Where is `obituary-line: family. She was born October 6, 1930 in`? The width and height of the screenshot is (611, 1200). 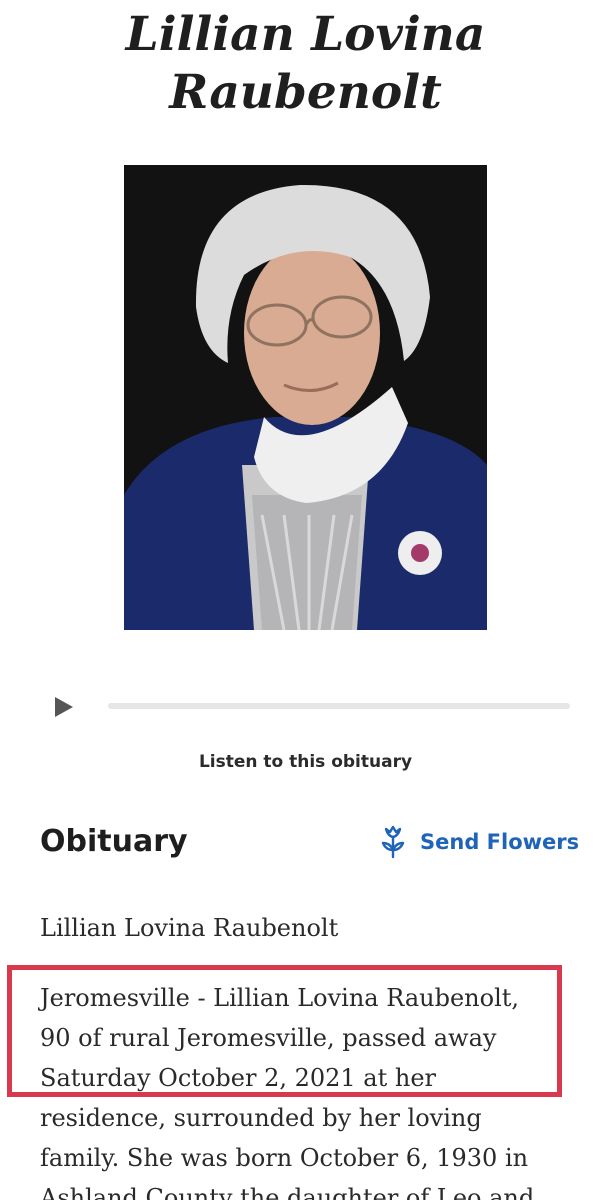
obituary-line: family. She was born October 6, 1930 in is located at coordinates (284, 1158).